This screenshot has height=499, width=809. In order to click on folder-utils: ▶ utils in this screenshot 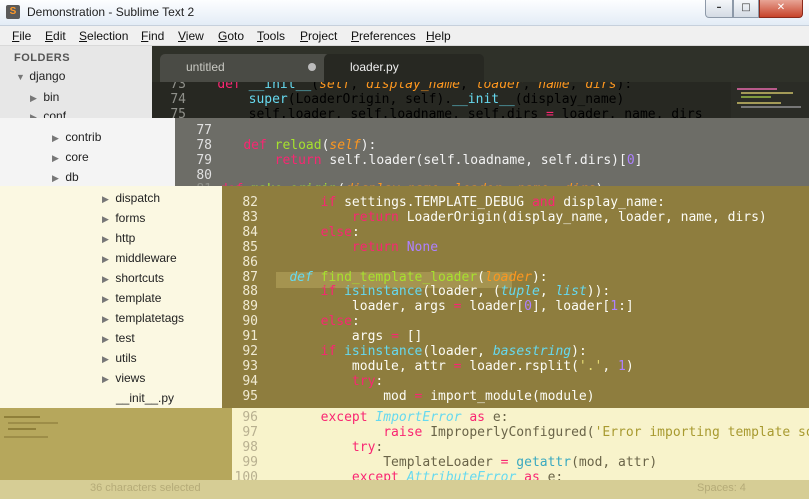, I will do `click(119, 358)`.